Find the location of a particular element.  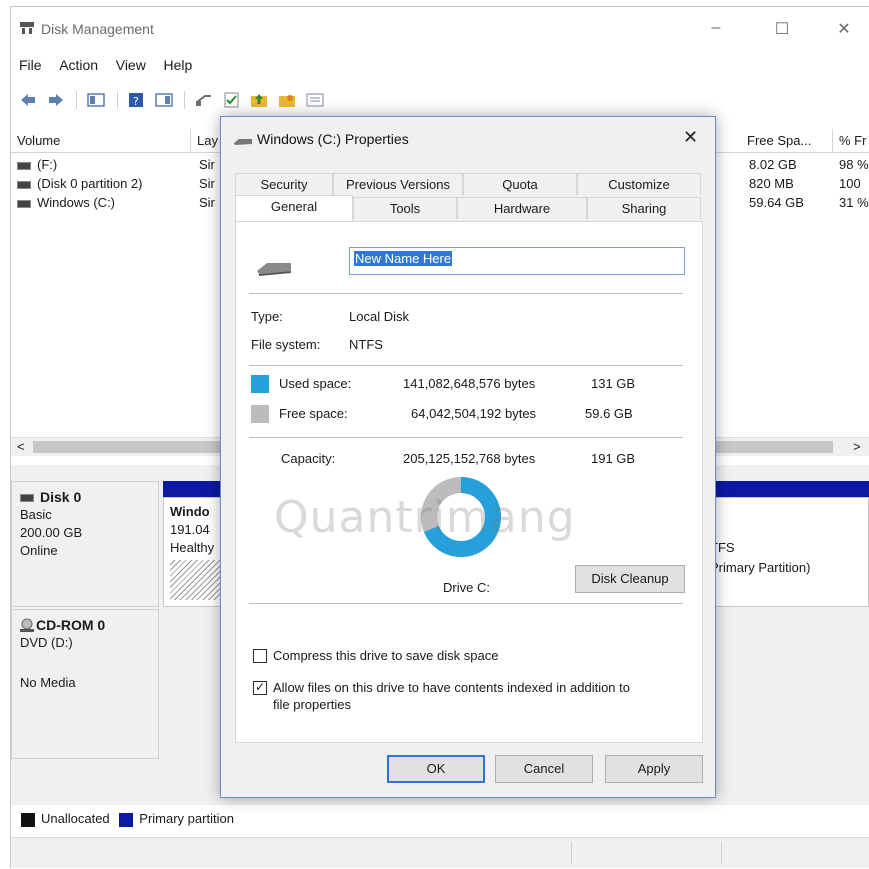

cdrom-icon is located at coordinates (27, 627).